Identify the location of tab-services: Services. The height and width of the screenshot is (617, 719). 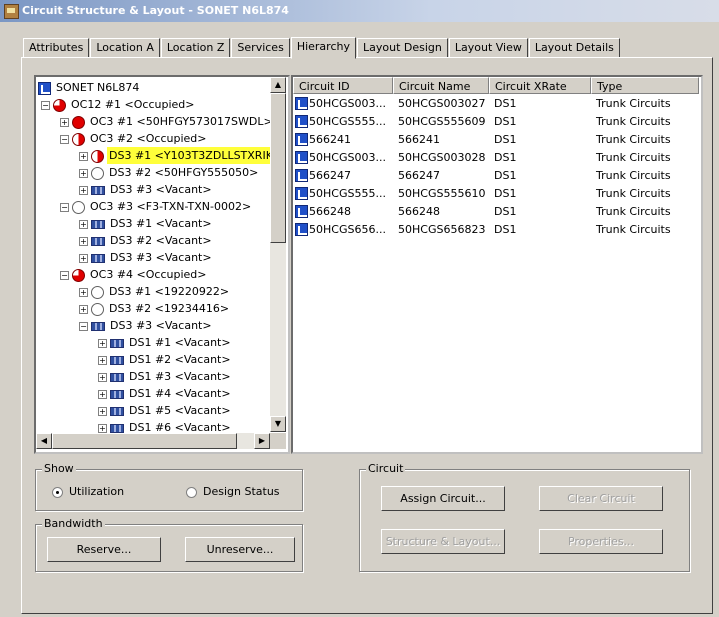
(260, 47).